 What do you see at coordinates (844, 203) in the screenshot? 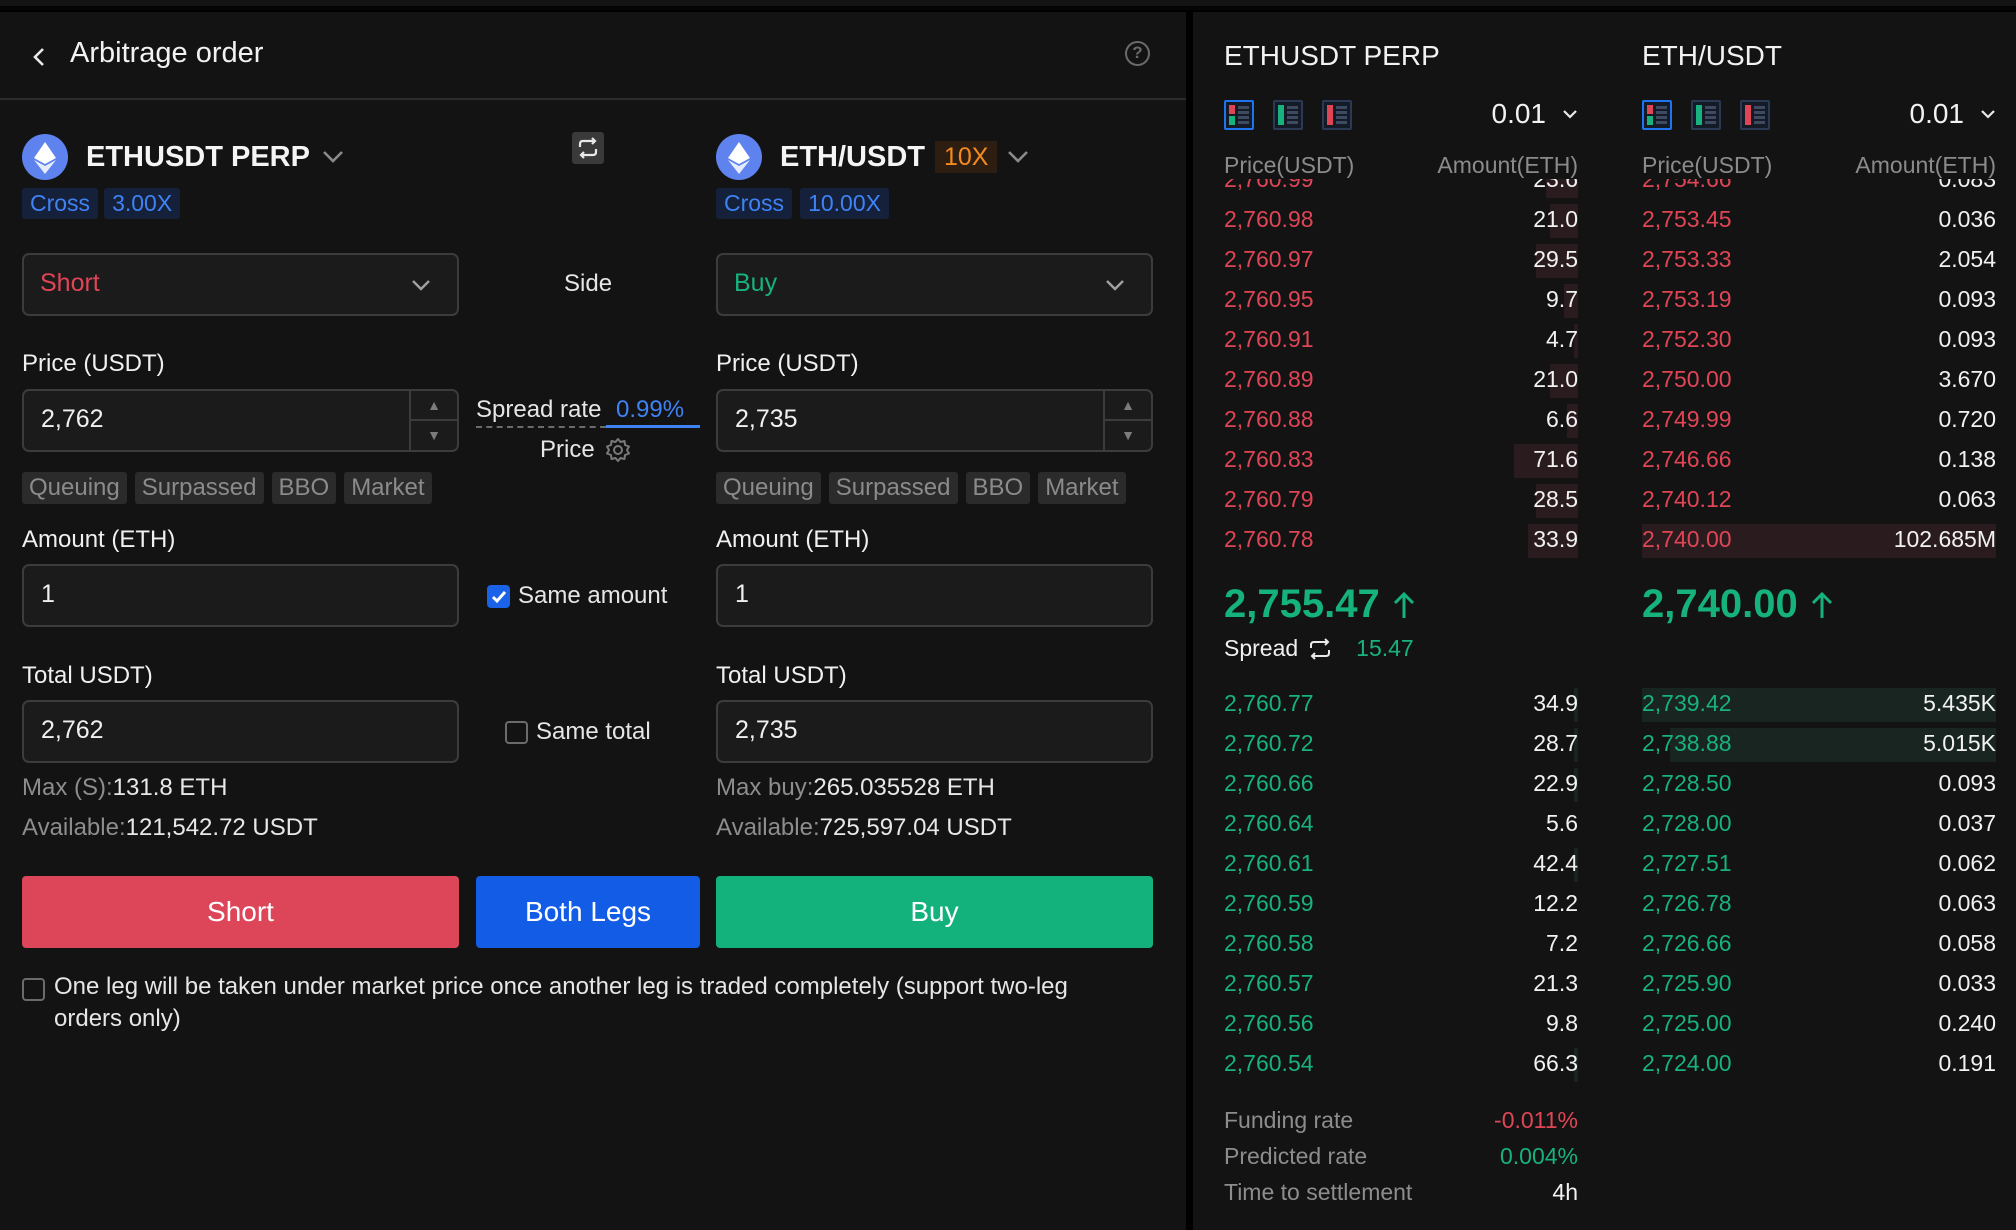
I see `leverage-tag: 10.00X` at bounding box center [844, 203].